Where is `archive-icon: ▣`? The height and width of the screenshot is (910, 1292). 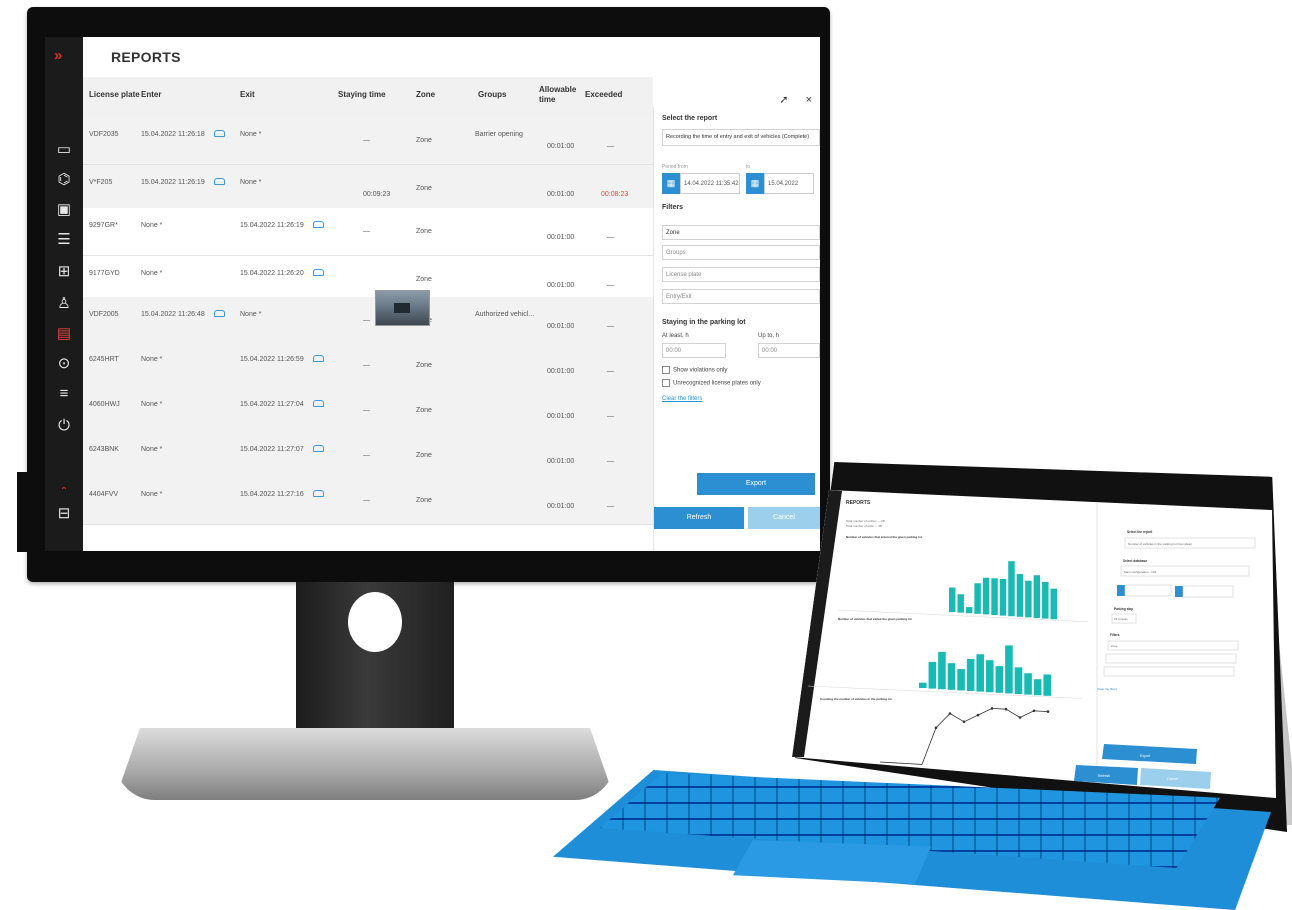
archive-icon: ▣ is located at coordinates (64, 210).